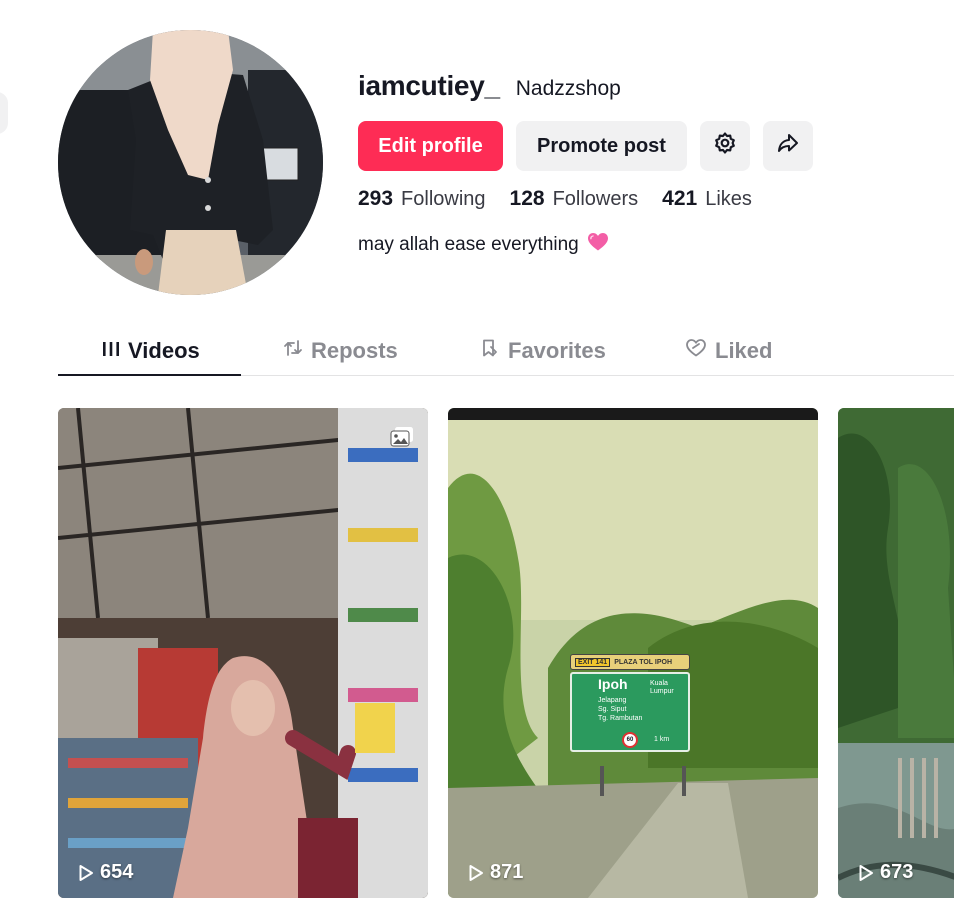 The width and height of the screenshot is (954, 909). What do you see at coordinates (643, 662) in the screenshot?
I see `sign-plaza: PLAZA TOL IPOH` at bounding box center [643, 662].